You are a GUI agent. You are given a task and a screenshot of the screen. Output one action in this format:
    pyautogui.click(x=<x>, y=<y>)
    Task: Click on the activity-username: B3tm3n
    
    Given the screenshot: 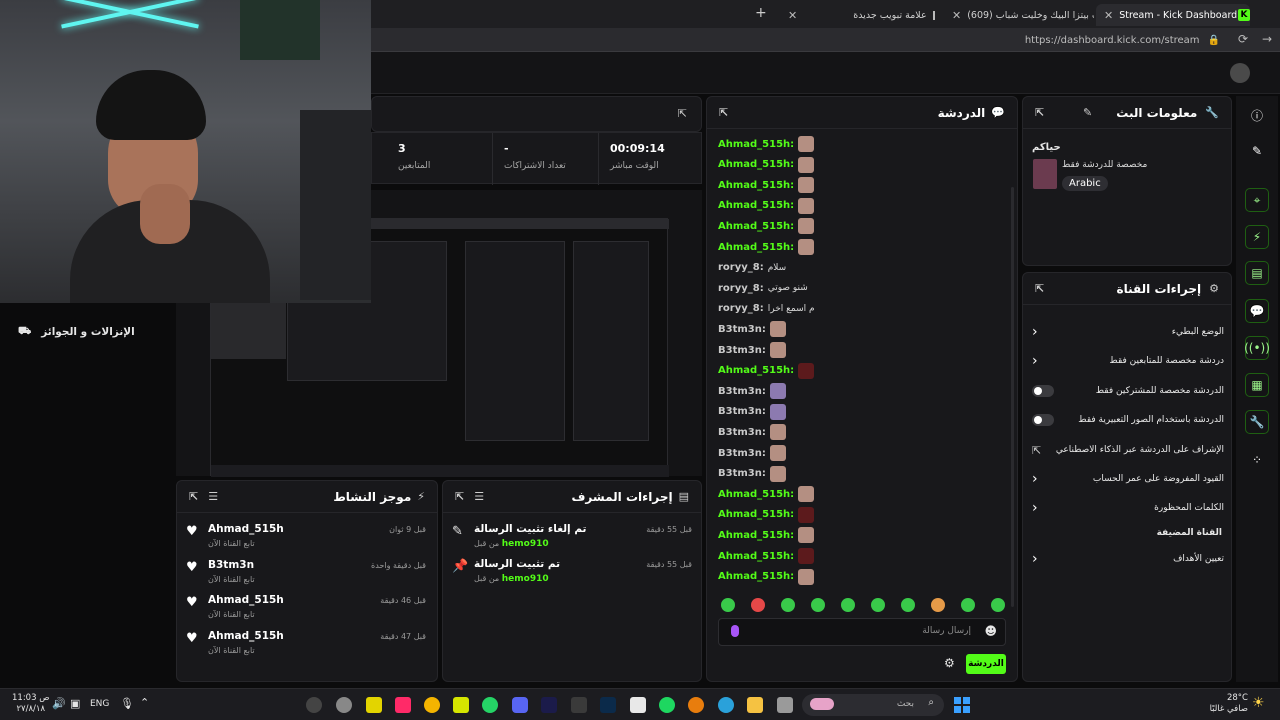 What is the action you would take?
    pyautogui.click(x=231, y=565)
    